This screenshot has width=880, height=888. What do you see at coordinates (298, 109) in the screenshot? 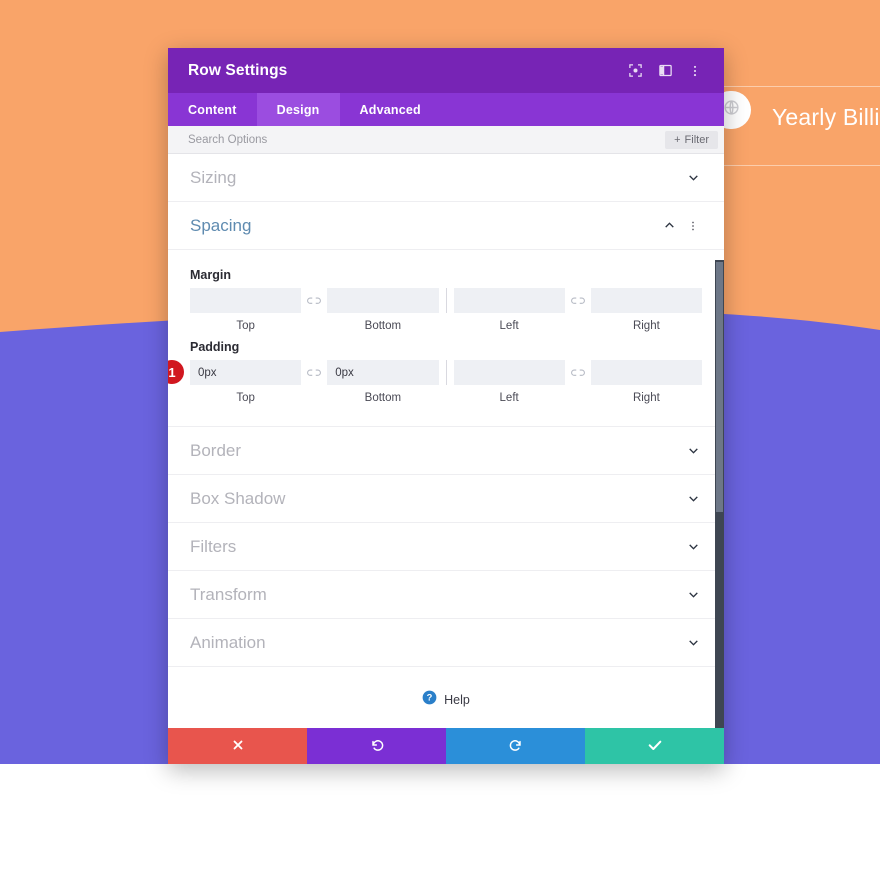
I see `tab-design: Design` at bounding box center [298, 109].